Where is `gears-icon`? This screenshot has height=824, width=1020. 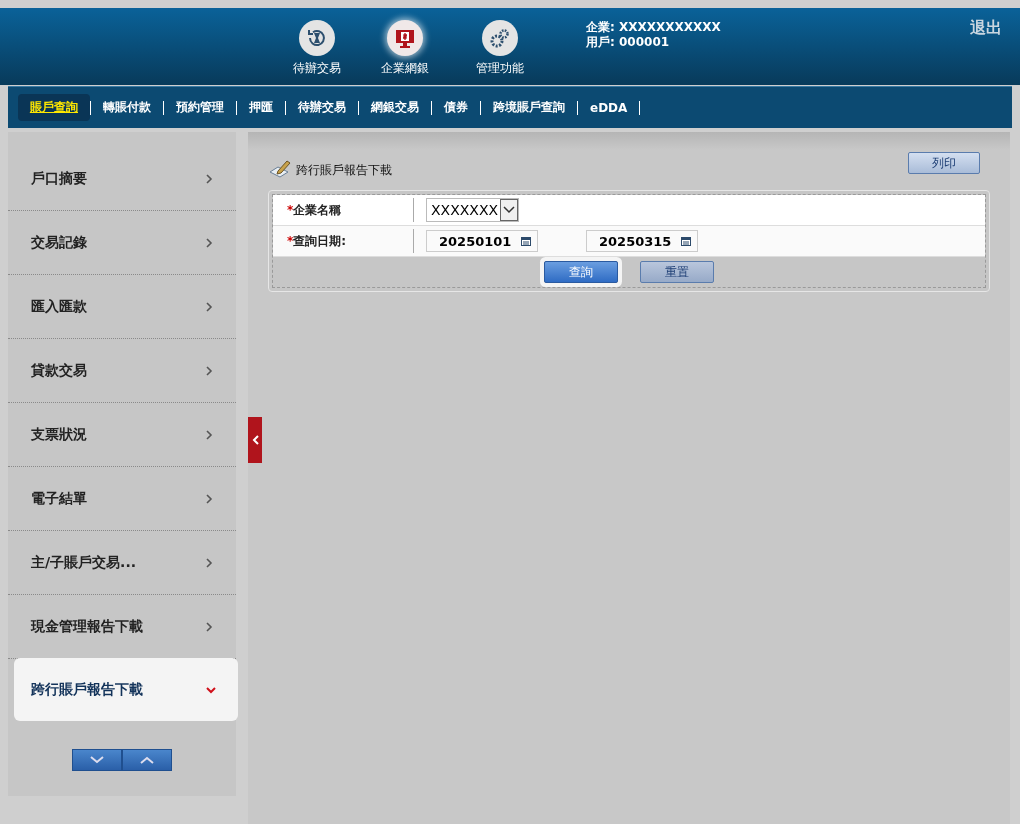
gears-icon is located at coordinates (500, 38).